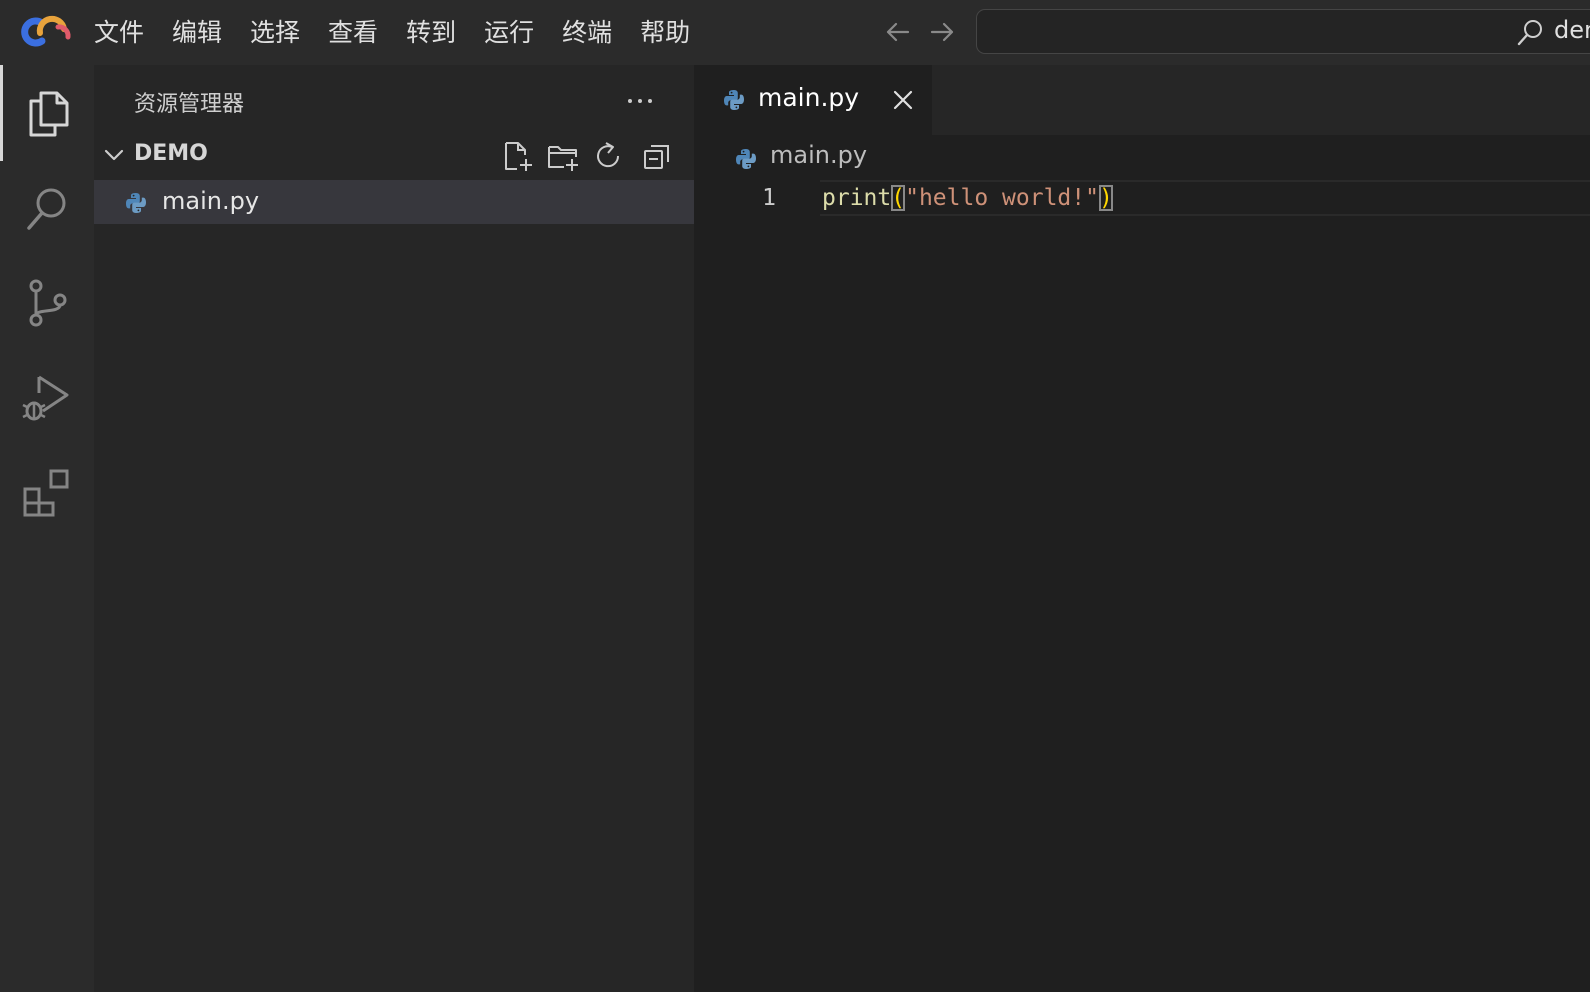 This screenshot has width=1590, height=992. Describe the element at coordinates (211, 201) in the screenshot. I see `file-name: main.py` at that location.